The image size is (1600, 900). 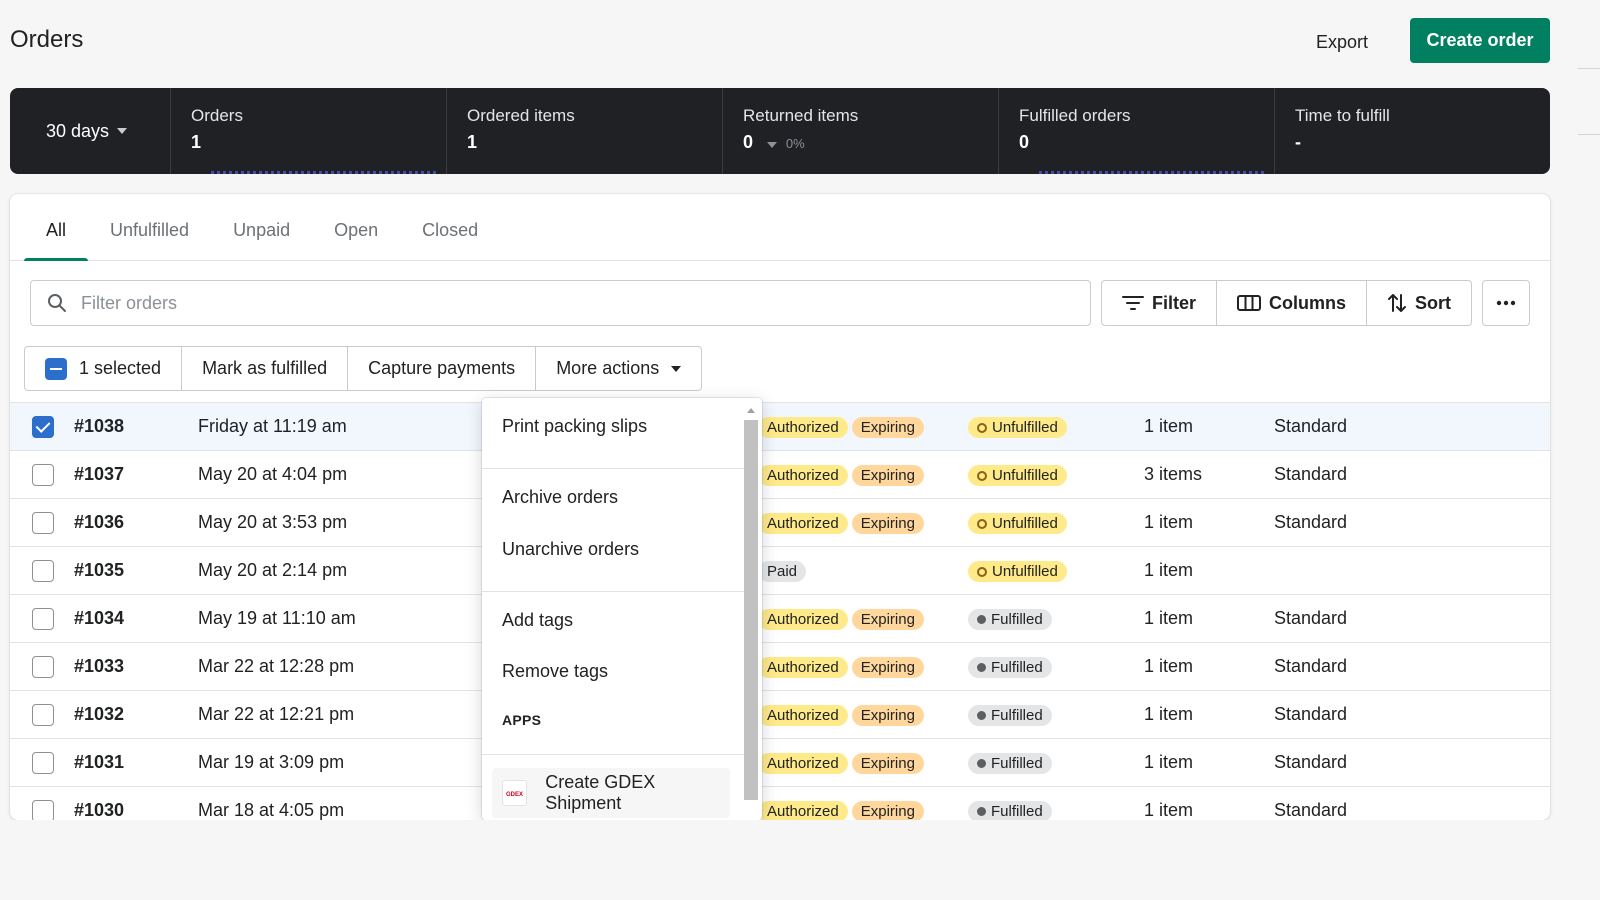 What do you see at coordinates (555, 671) in the screenshot?
I see `menu-item-remove-tags: Remove tags` at bounding box center [555, 671].